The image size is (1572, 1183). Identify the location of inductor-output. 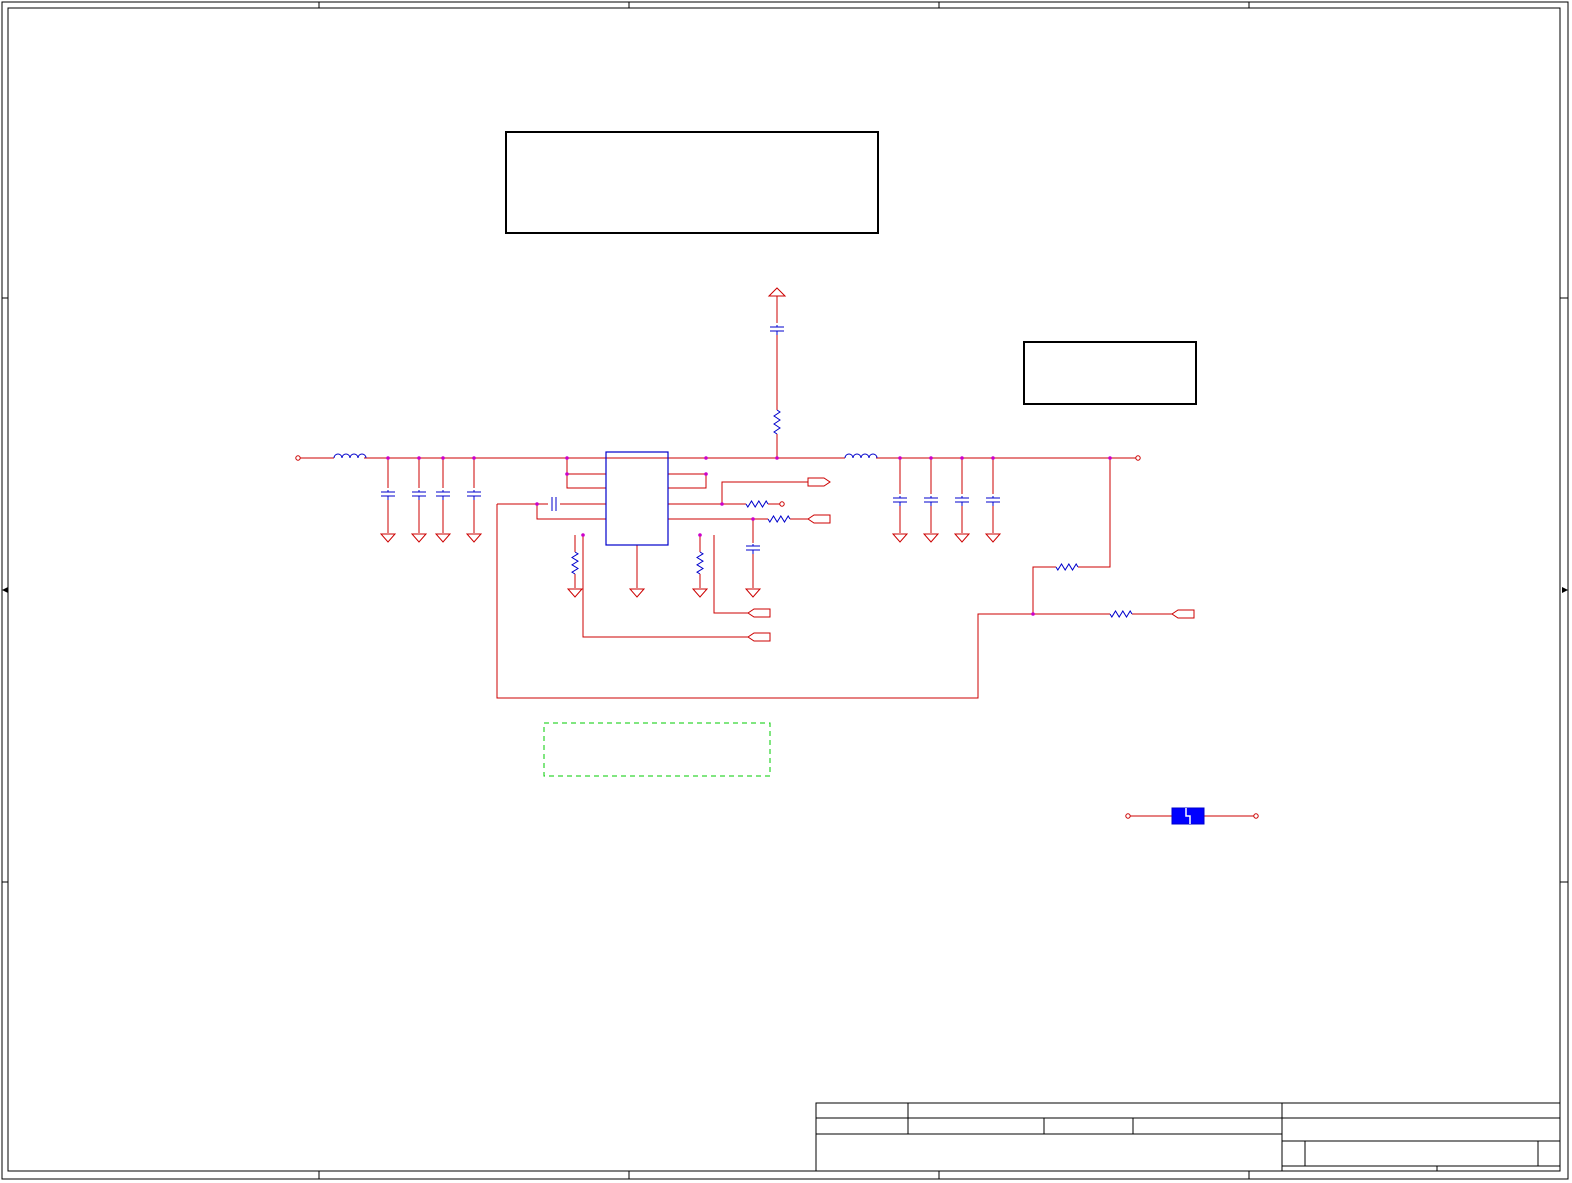
(861, 456).